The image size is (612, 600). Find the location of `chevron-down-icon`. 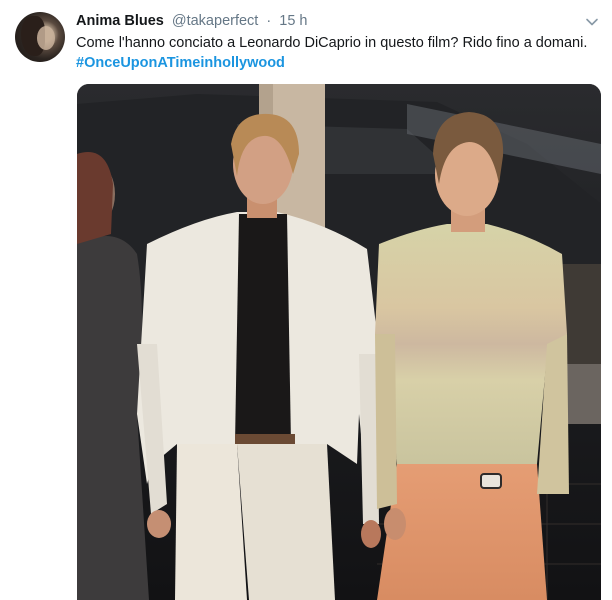

chevron-down-icon is located at coordinates (592, 22).